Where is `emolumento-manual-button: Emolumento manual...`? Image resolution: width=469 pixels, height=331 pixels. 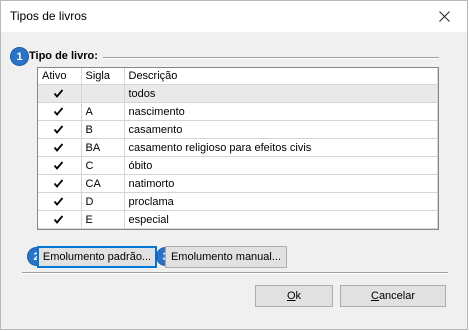
emolumento-manual-button: Emolumento manual... is located at coordinates (226, 257).